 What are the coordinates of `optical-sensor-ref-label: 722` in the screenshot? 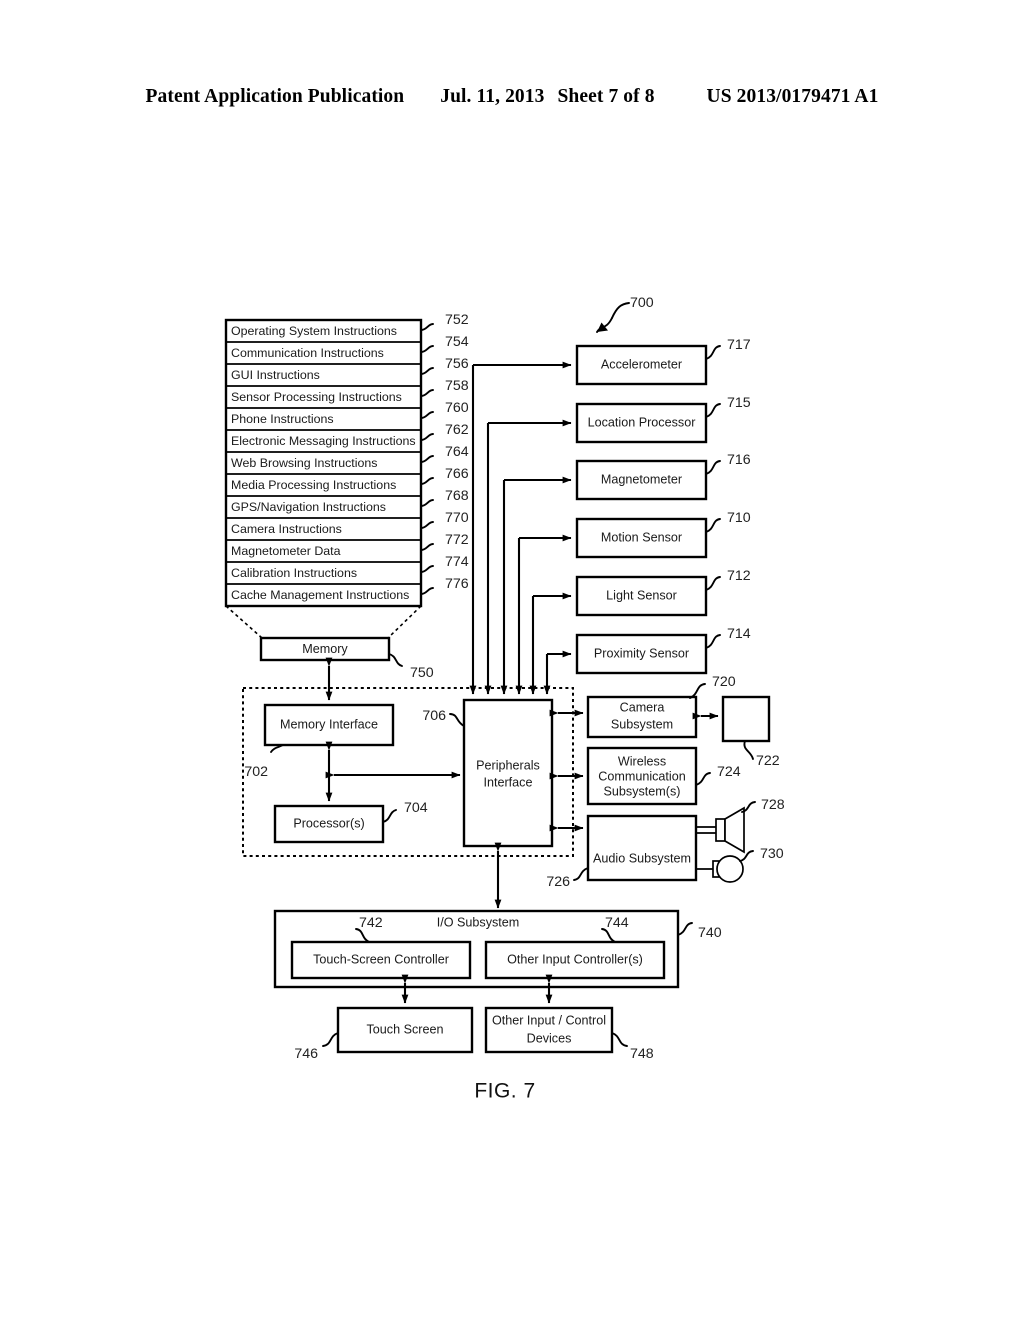 It's located at (768, 761).